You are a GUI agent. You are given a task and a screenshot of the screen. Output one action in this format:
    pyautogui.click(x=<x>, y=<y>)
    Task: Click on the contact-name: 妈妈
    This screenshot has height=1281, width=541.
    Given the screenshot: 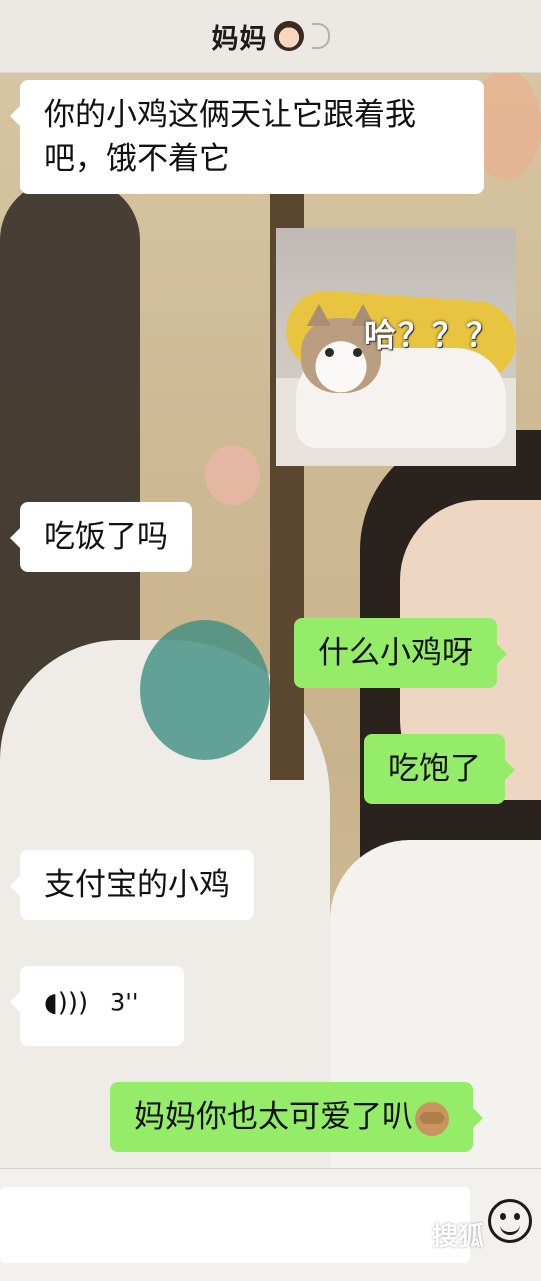 What is the action you would take?
    pyautogui.click(x=239, y=39)
    